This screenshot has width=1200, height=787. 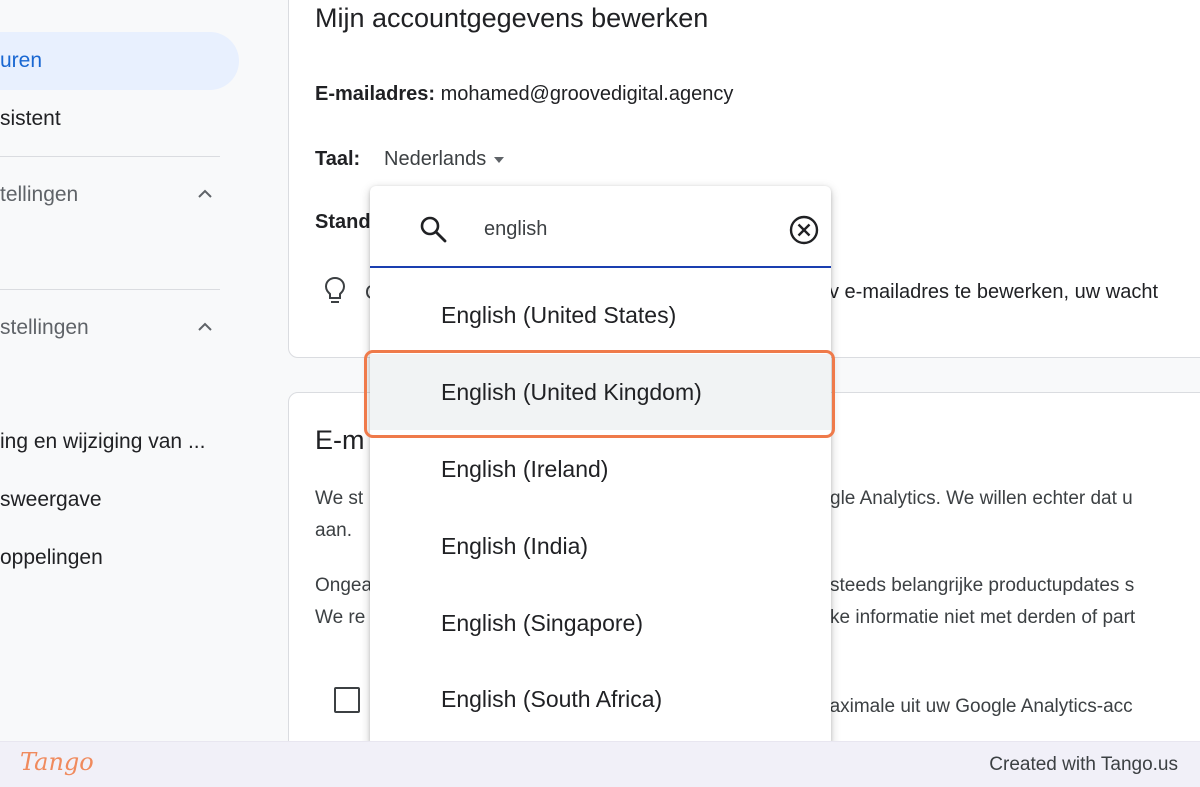 I want to click on sidebar-item-koppelingen: oppelingen, so click(x=51, y=558).